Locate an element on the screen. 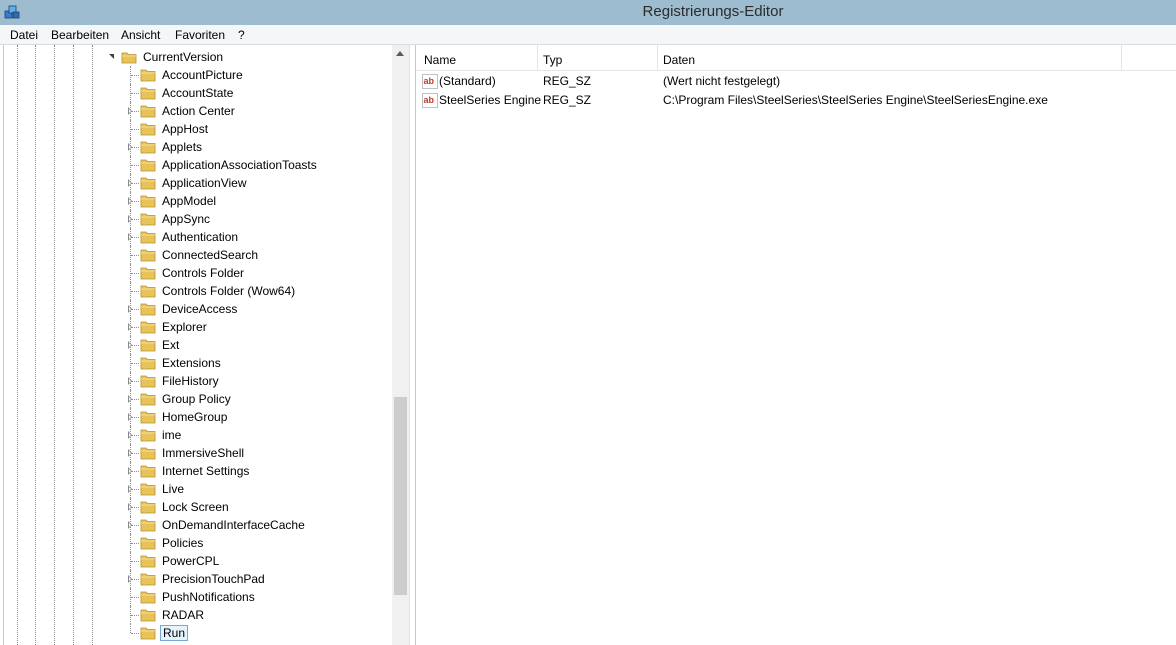 This screenshot has height=645, width=1176. tree-node-label: ApplicationAssociationToasts is located at coordinates (239, 165).